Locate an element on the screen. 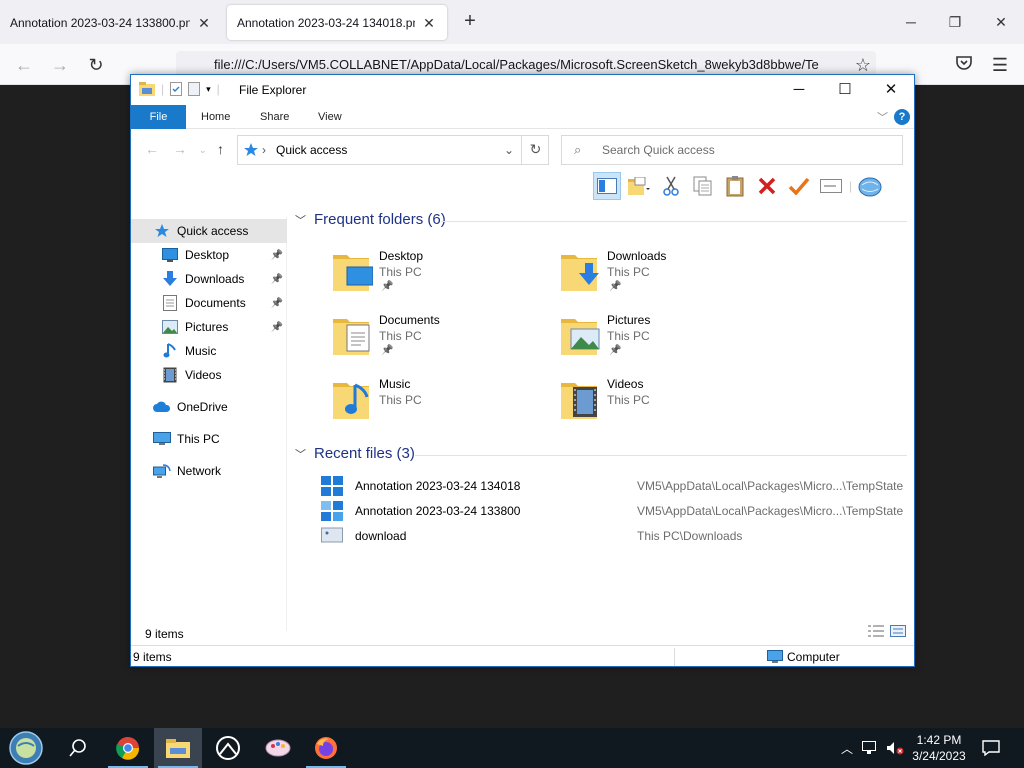 The height and width of the screenshot is (768, 1024). sidebar-item-network: Network is located at coordinates (209, 471).